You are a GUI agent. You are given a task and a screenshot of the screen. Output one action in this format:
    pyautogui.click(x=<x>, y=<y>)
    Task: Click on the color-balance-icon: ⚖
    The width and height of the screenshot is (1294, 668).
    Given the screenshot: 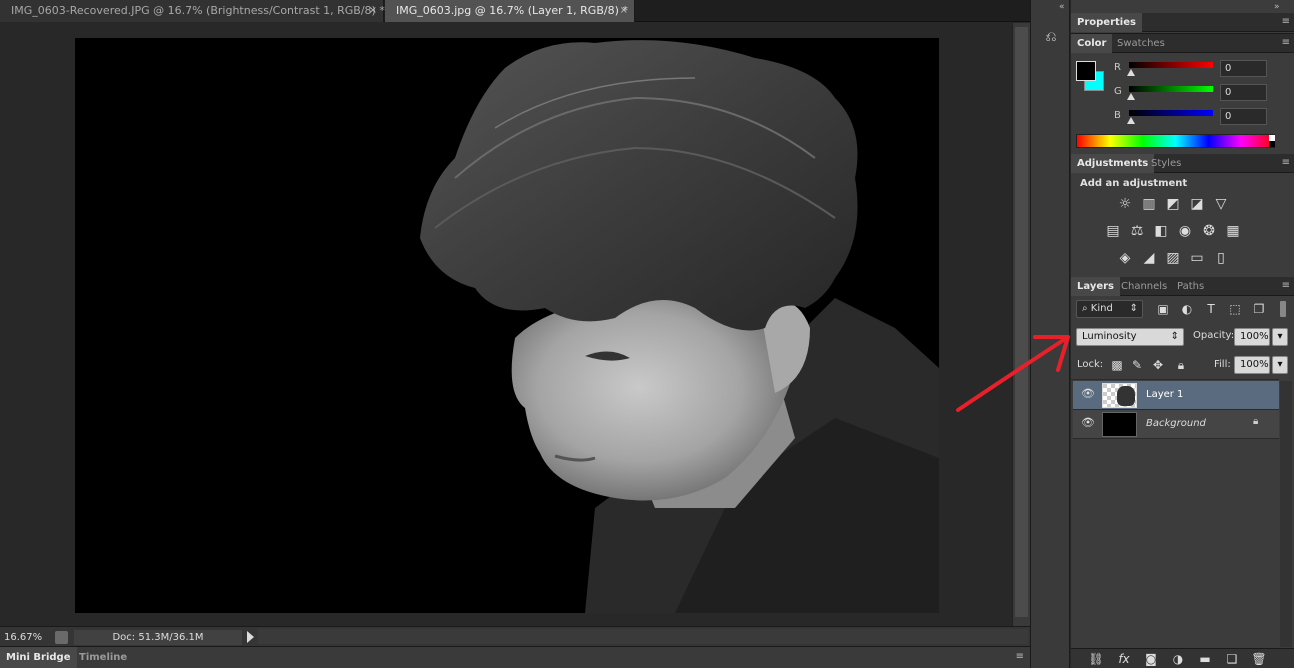 What is the action you would take?
    pyautogui.click(x=1137, y=231)
    